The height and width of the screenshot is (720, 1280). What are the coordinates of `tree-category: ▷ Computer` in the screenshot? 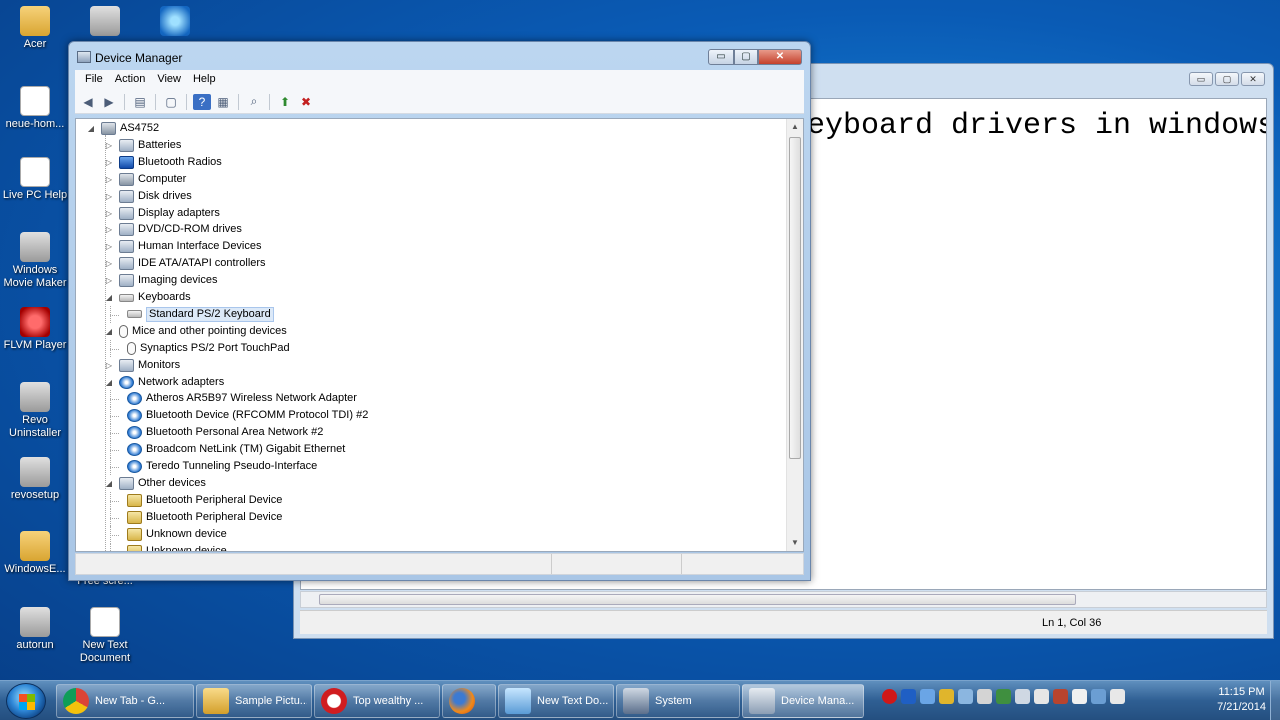 It's located at (145, 179).